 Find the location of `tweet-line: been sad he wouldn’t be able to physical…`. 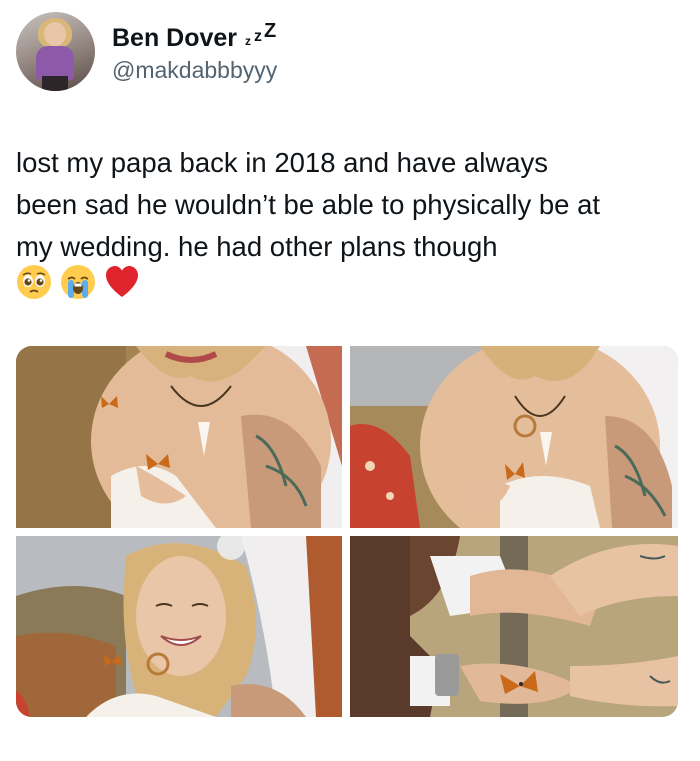

tweet-line: been sad he wouldn’t be able to physical… is located at coordinates (308, 204).